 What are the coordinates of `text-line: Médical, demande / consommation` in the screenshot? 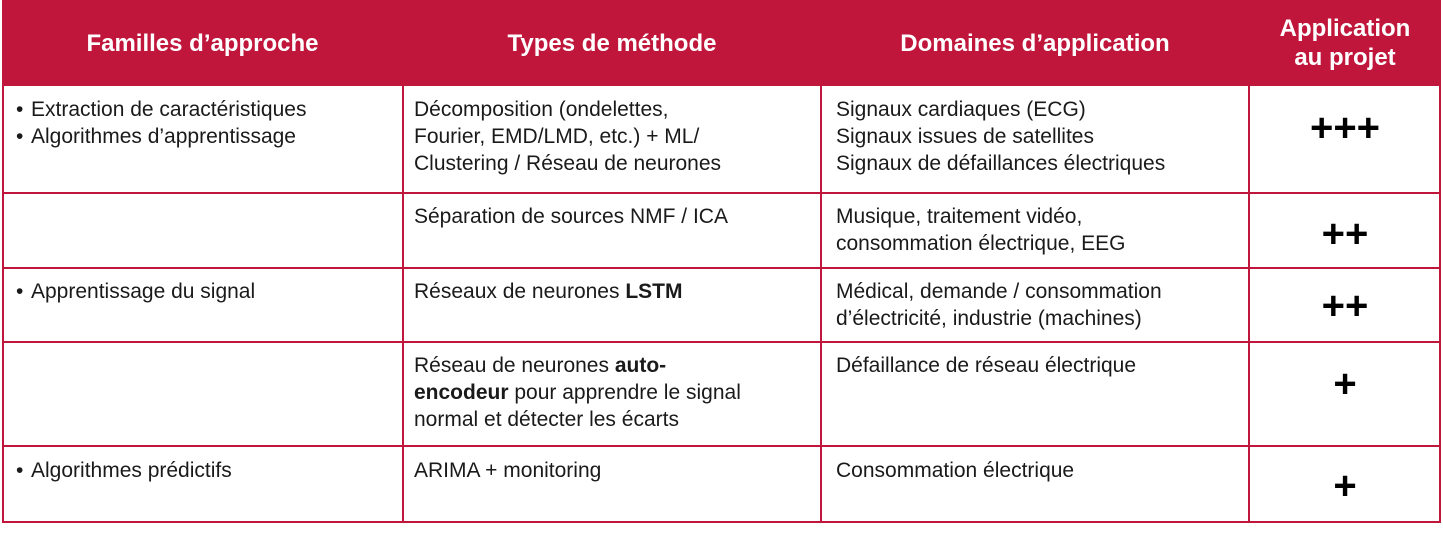 It's located at (999, 291).